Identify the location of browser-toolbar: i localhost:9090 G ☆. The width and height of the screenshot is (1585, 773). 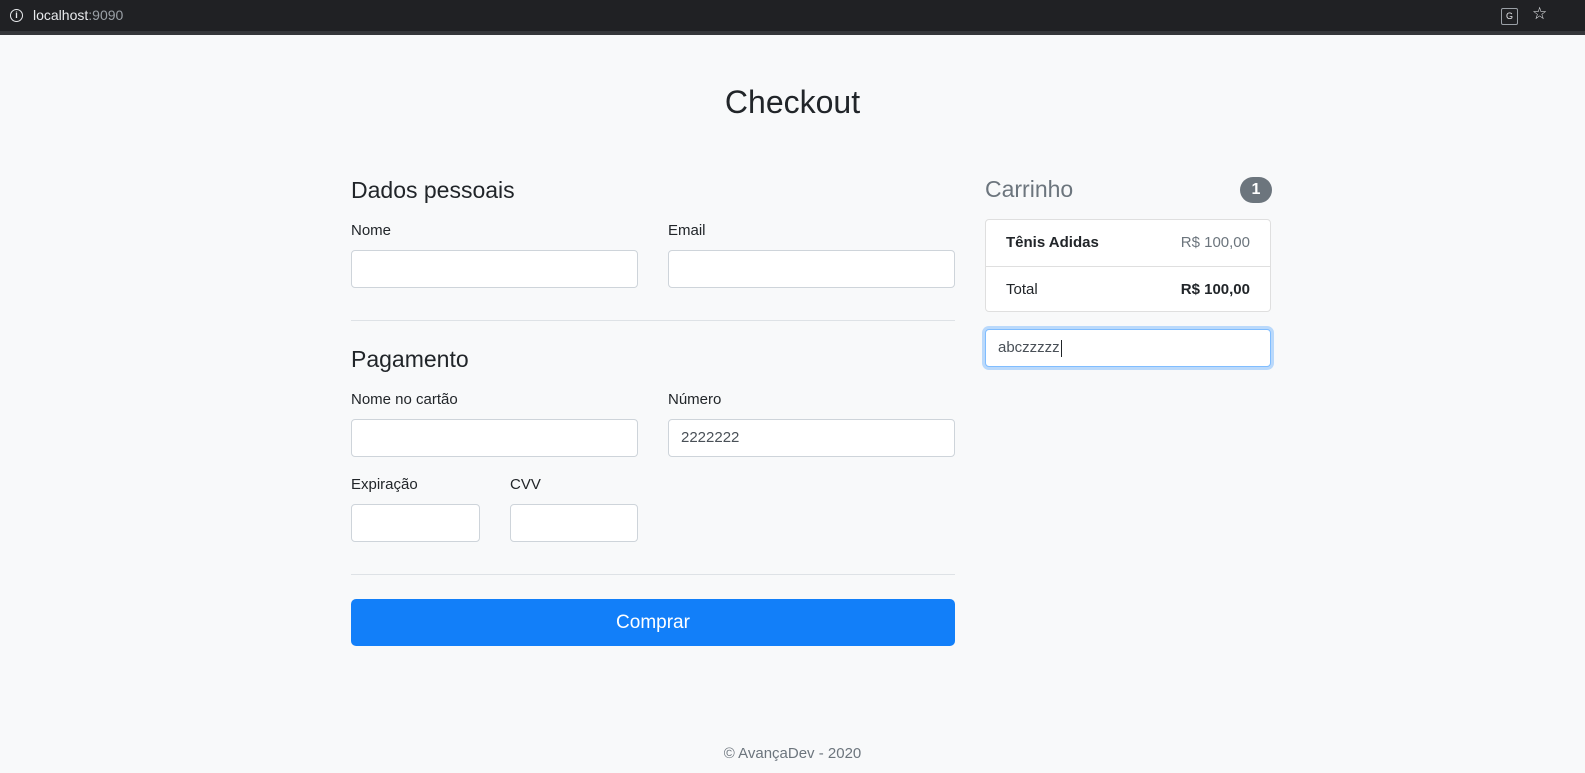
(792, 17).